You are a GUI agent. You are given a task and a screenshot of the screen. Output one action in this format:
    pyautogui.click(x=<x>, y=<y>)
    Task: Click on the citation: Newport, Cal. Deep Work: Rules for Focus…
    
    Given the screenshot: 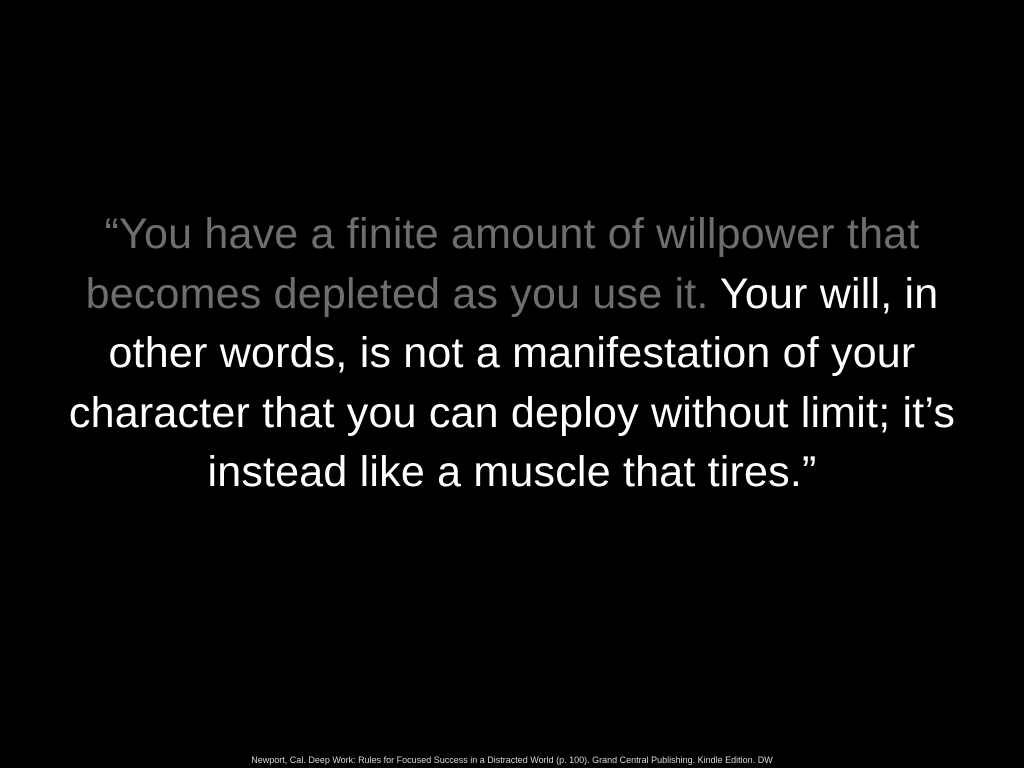 What is the action you would take?
    pyautogui.click(x=512, y=760)
    